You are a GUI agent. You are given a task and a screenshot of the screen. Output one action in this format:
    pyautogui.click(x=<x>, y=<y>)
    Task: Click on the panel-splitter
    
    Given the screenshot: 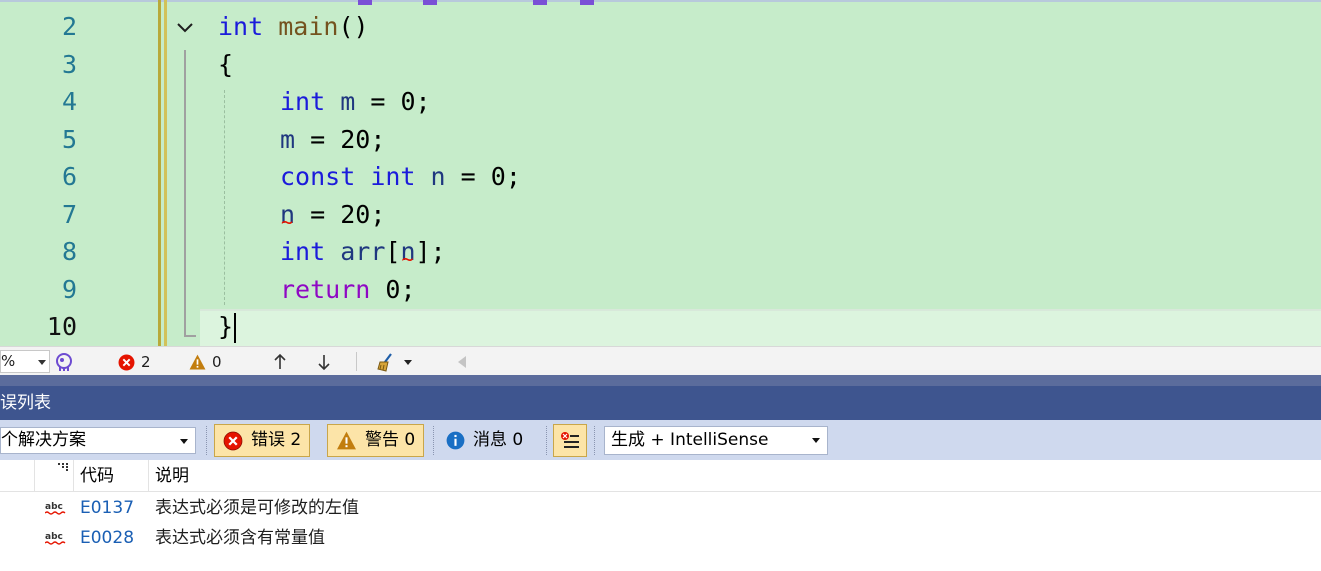 What is the action you would take?
    pyautogui.click(x=660, y=380)
    